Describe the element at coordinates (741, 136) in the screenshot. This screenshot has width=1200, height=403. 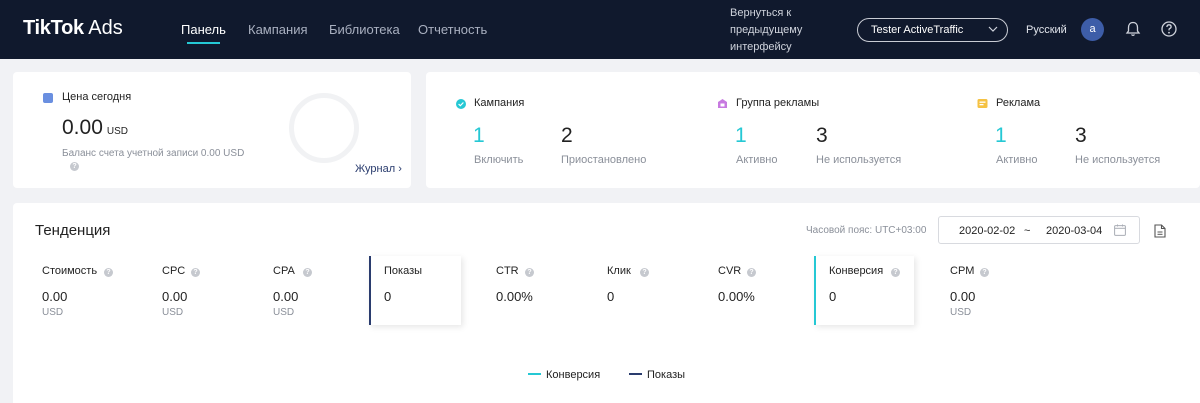
I see `adgroup-active-count: 1` at that location.